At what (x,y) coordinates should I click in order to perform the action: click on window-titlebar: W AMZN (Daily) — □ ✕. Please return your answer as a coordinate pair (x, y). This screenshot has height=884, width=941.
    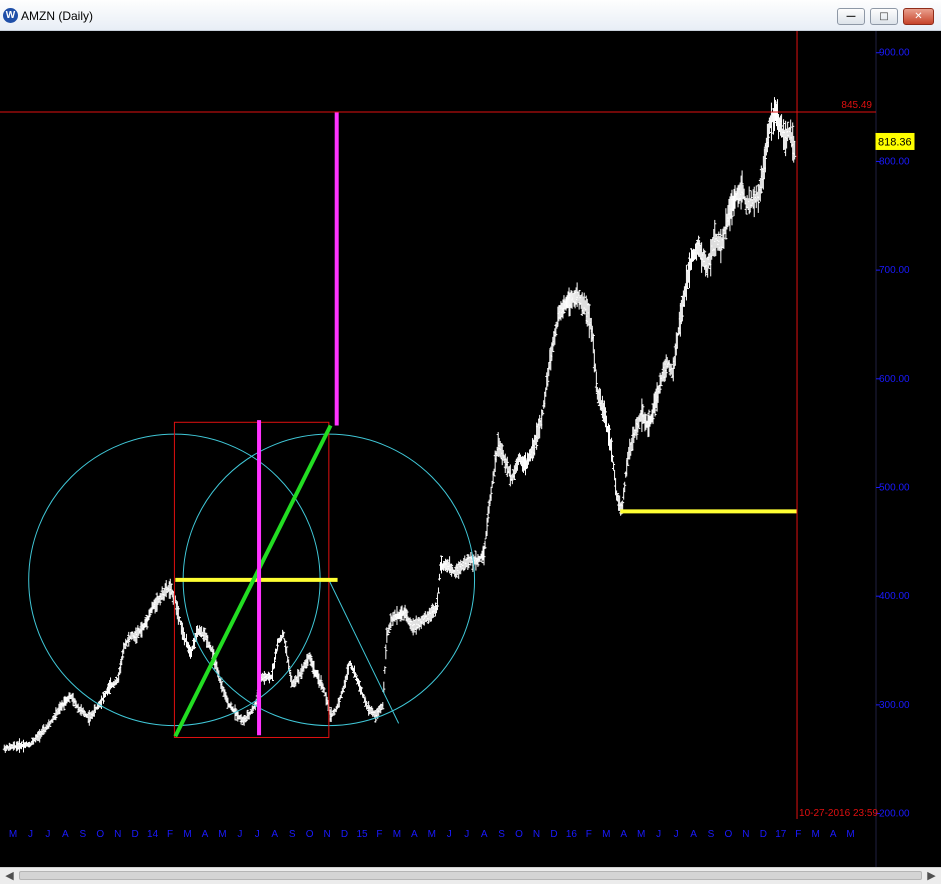
    Looking at the image, I should click on (470, 15).